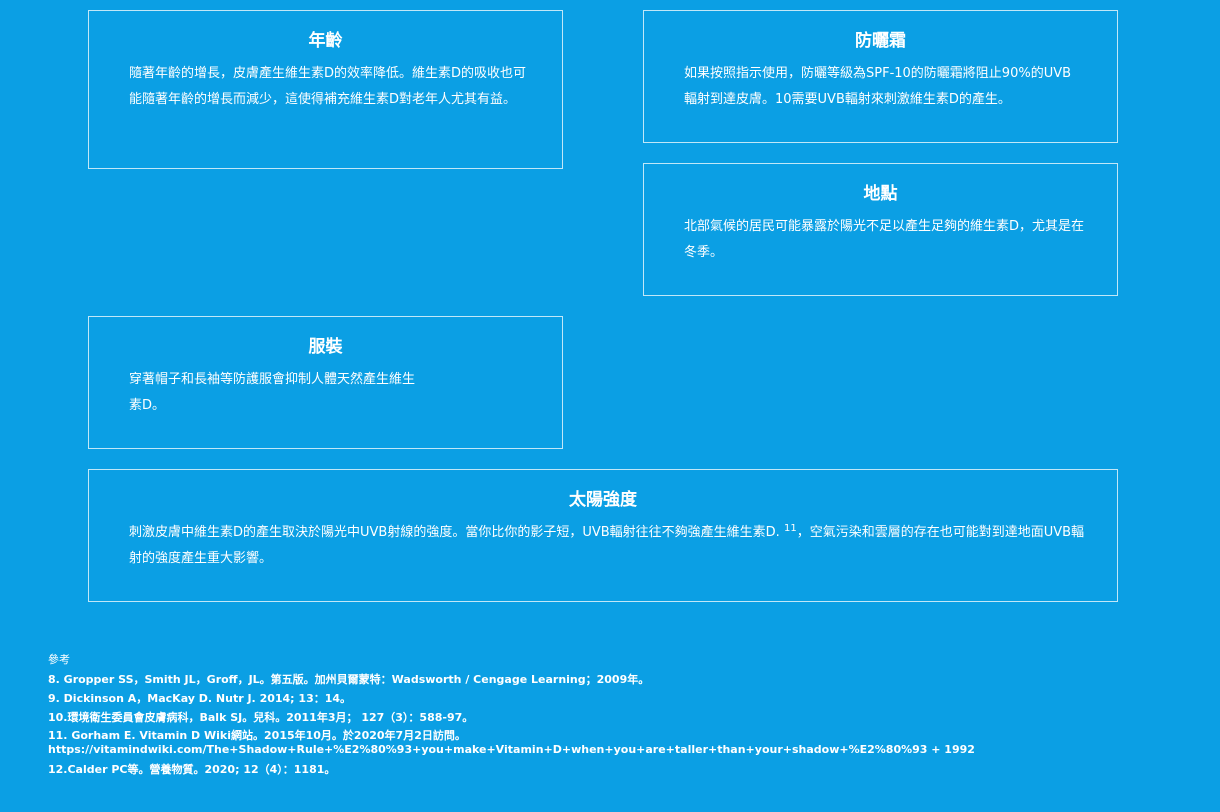 This screenshot has width=1220, height=812. What do you see at coordinates (59, 659) in the screenshot?
I see `references-title: 參考` at bounding box center [59, 659].